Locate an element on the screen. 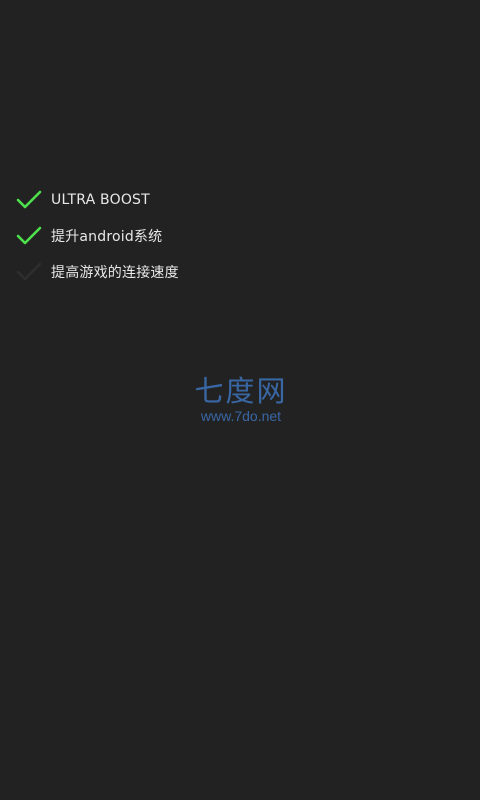 This screenshot has height=800, width=480. watermark-logo: 七度网 www.7do.net is located at coordinates (241, 399).